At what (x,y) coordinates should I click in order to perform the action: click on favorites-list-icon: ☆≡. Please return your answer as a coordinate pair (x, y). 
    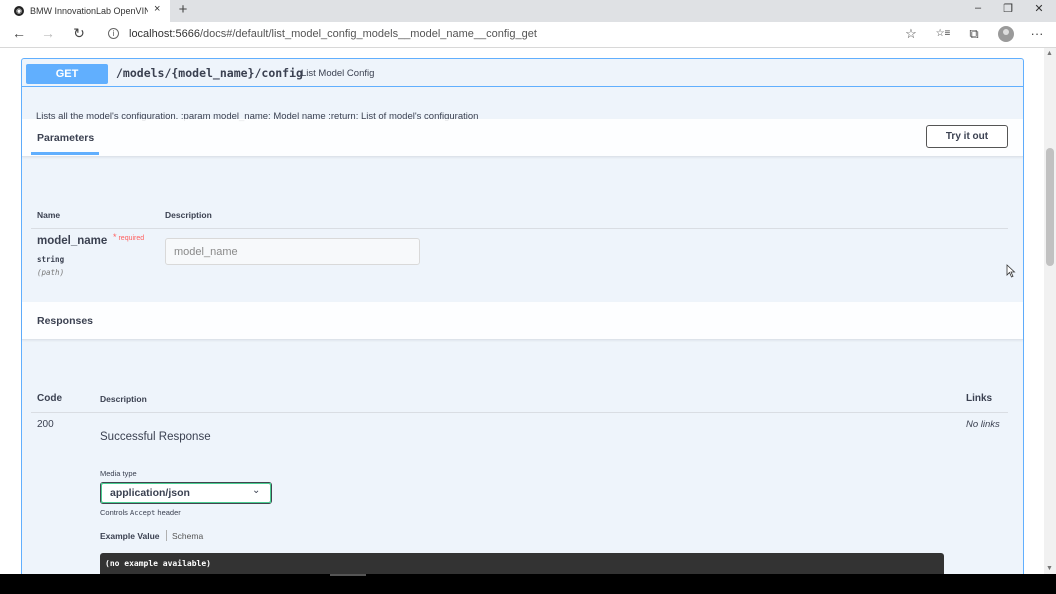
    Looking at the image, I should click on (943, 33).